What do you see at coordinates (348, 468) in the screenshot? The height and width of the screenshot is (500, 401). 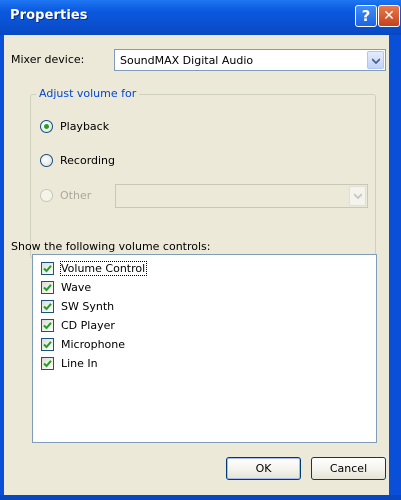 I see `cancel-button: Cancel` at bounding box center [348, 468].